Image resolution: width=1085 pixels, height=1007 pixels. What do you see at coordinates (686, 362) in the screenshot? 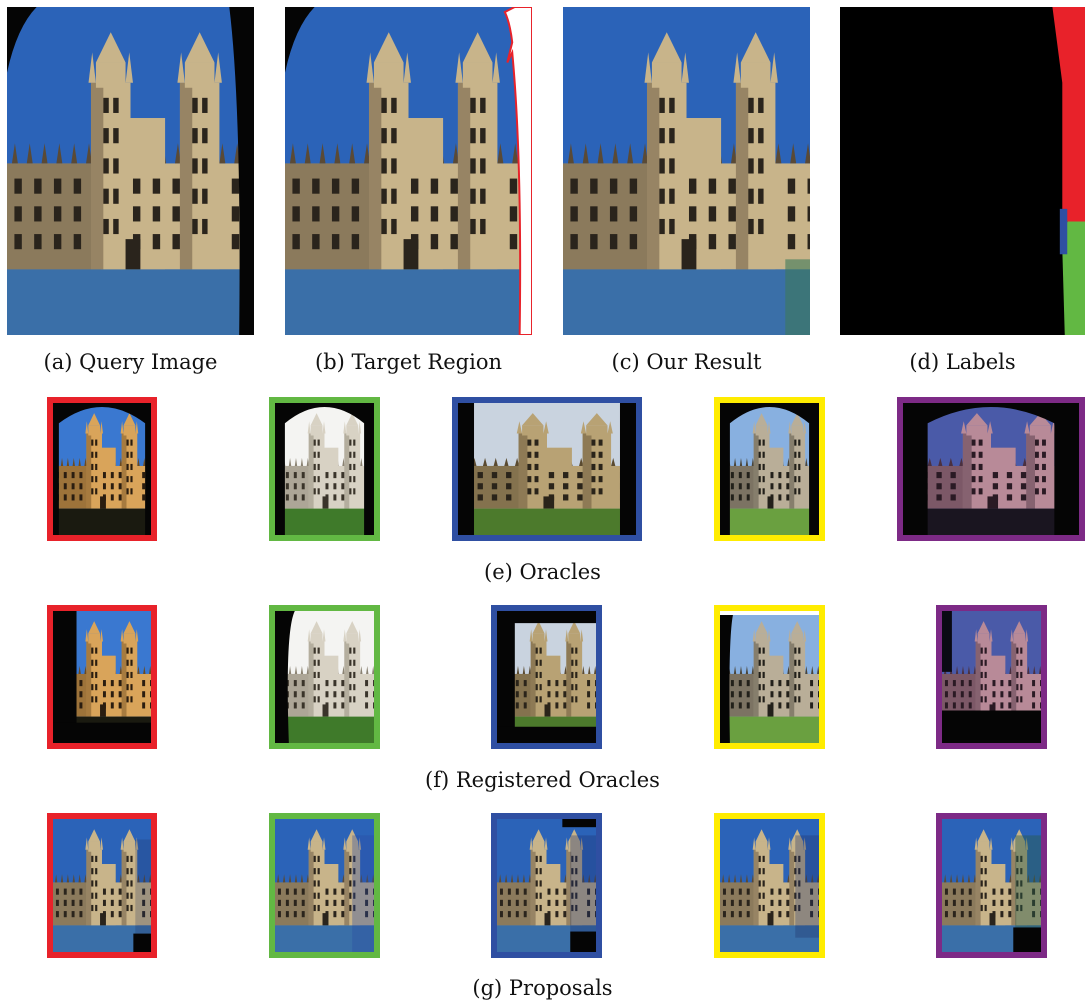
I see `caption-our-result: (c) Our Result` at bounding box center [686, 362].